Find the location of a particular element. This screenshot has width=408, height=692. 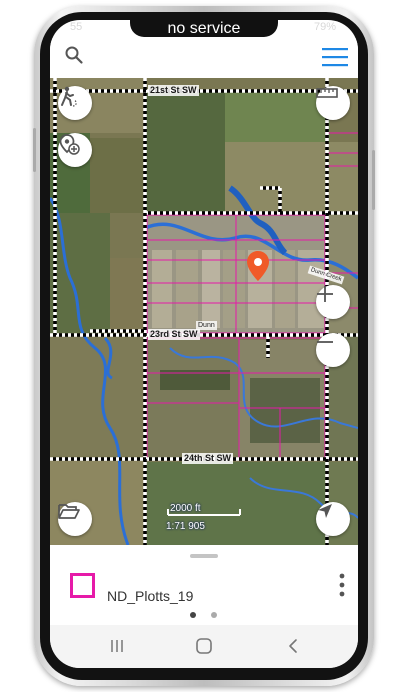

minus-icon is located at coordinates (325, 342).